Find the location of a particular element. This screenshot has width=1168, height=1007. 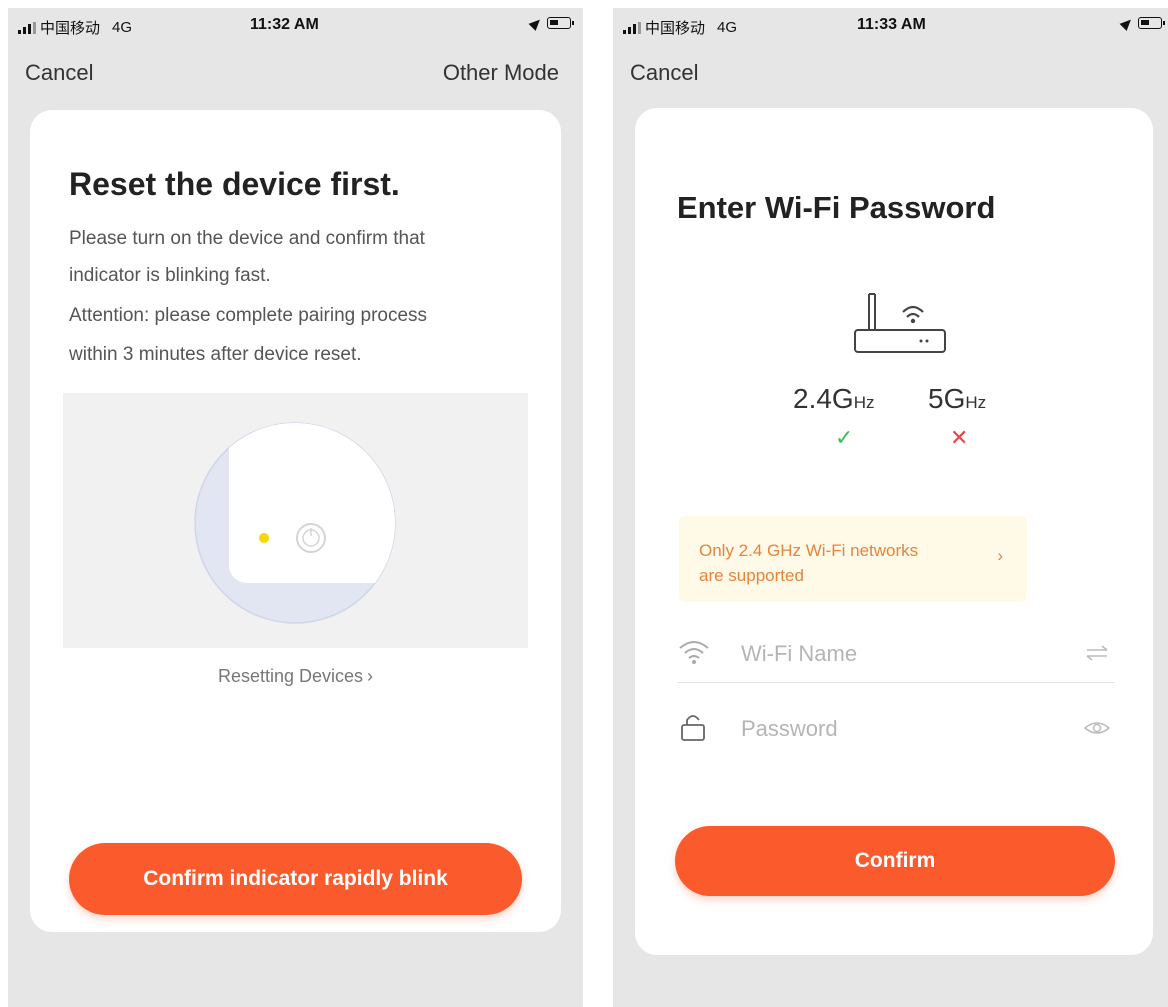

freq-24-unit: Hz is located at coordinates (864, 402).